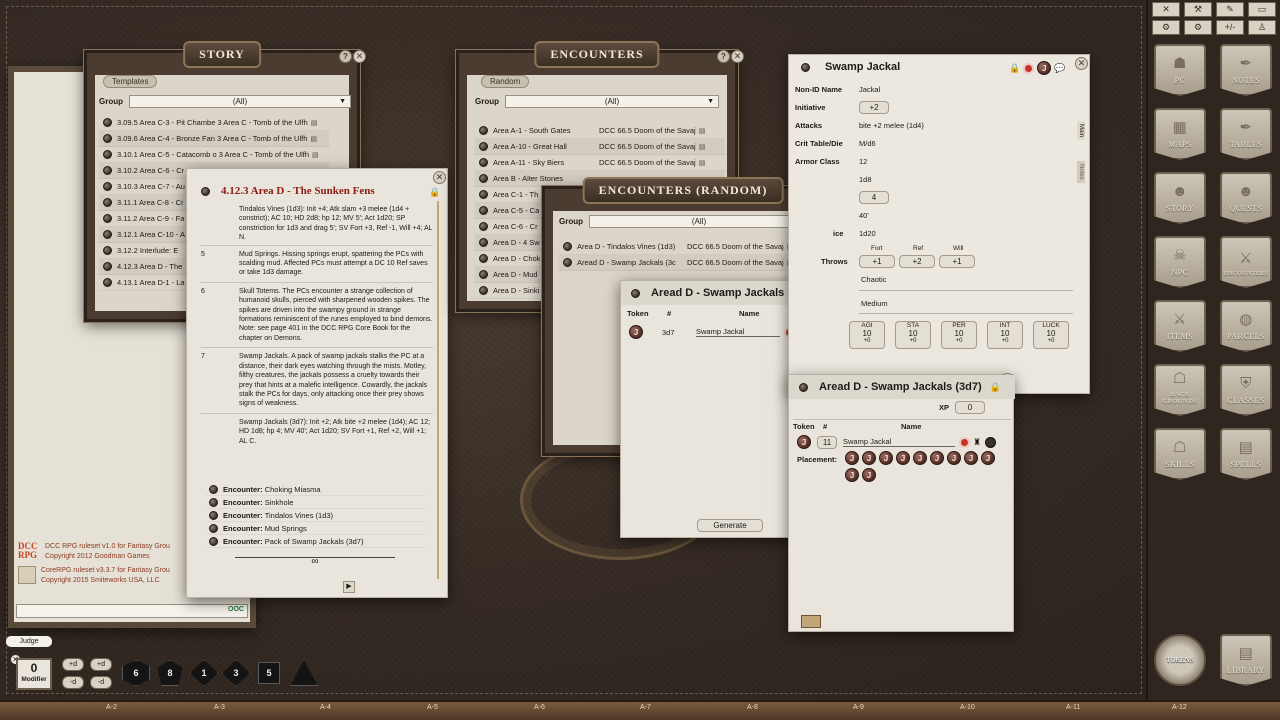  Describe the element at coordinates (130, 81) in the screenshot. I see `tab-templates: Templates` at that location.